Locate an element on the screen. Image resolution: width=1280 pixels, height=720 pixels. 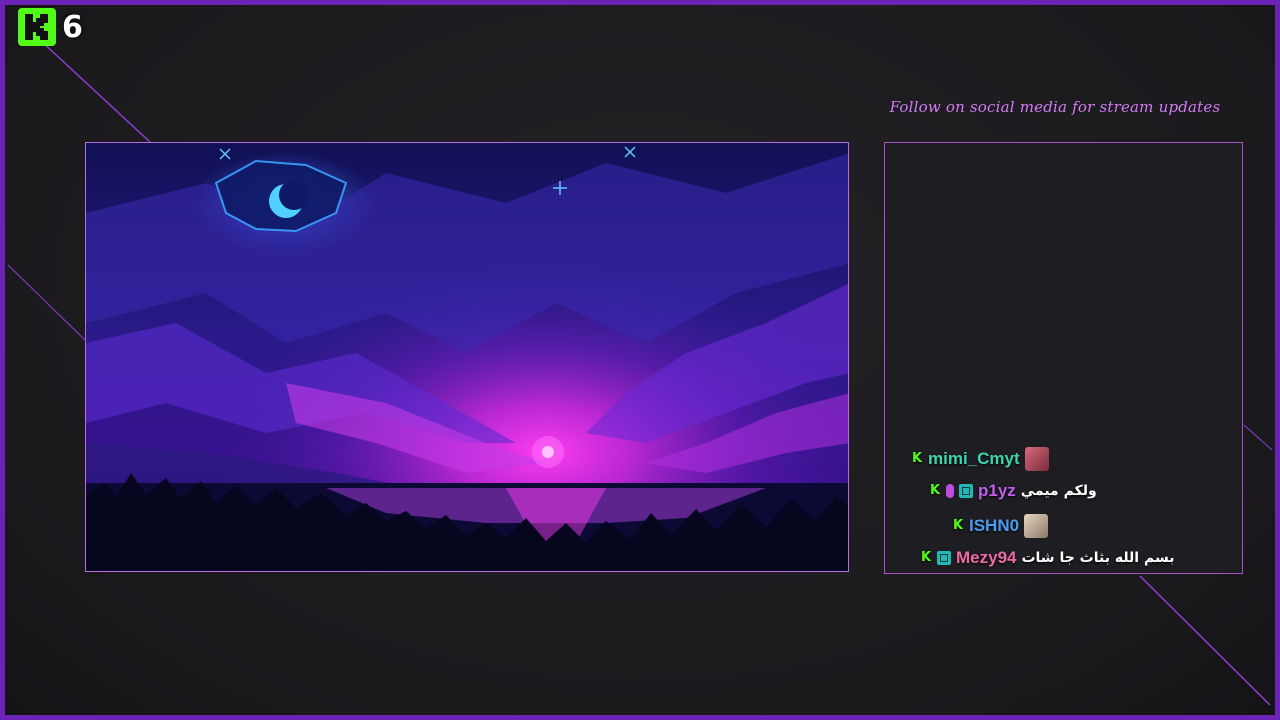
chat-message: K p1yz ولكم ميمي is located at coordinates (1013, 491).